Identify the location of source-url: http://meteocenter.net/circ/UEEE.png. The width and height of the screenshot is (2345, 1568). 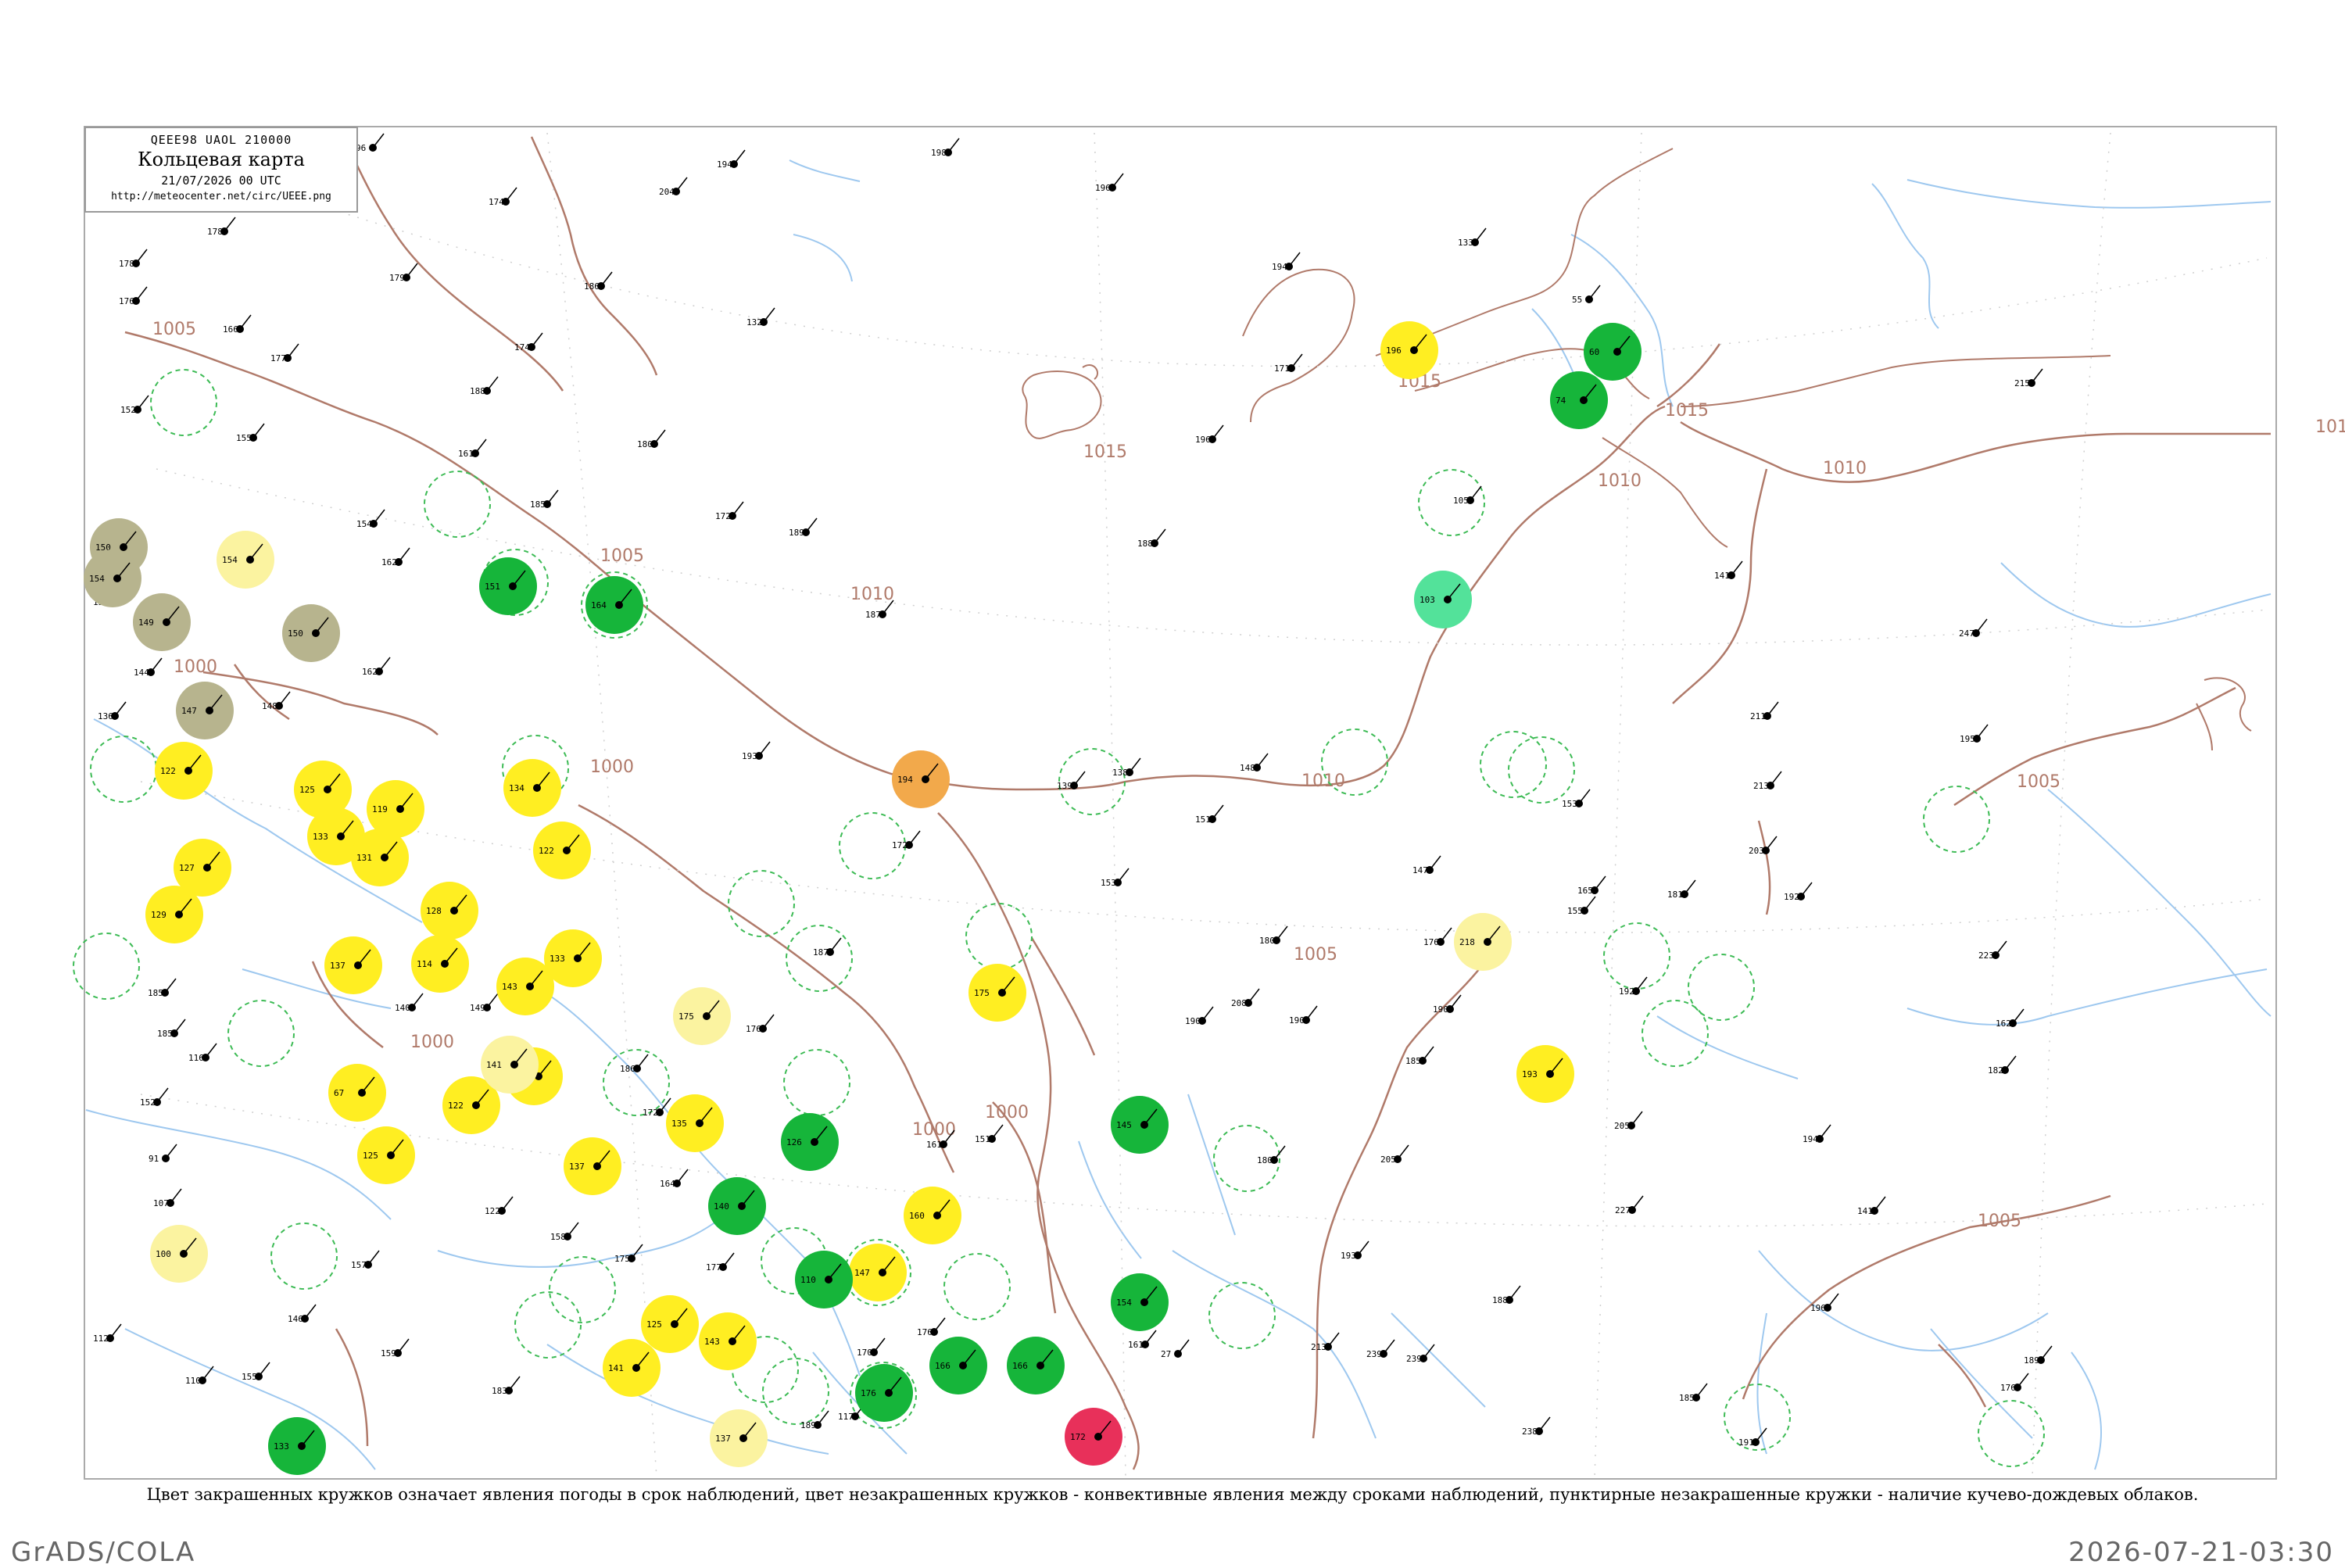
(221, 196).